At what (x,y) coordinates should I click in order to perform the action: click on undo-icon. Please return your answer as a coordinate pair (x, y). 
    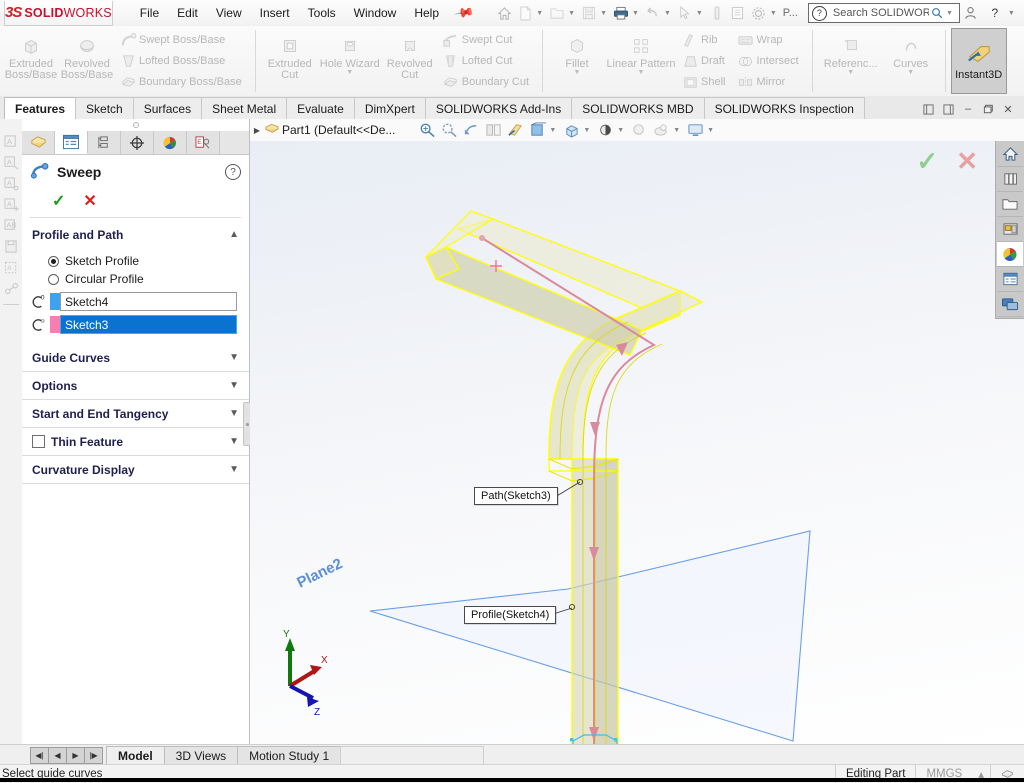
    Looking at the image, I should click on (653, 13).